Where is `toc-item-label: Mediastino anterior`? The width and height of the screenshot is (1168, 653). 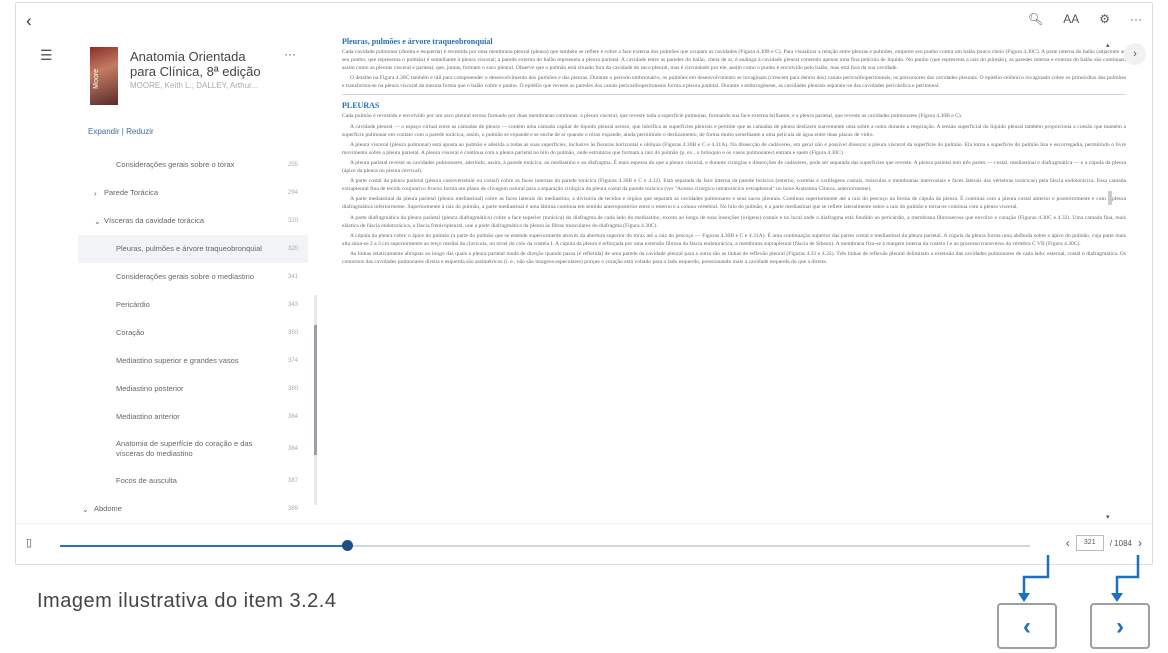
toc-item-label: Mediastino anterior is located at coordinates (148, 416).